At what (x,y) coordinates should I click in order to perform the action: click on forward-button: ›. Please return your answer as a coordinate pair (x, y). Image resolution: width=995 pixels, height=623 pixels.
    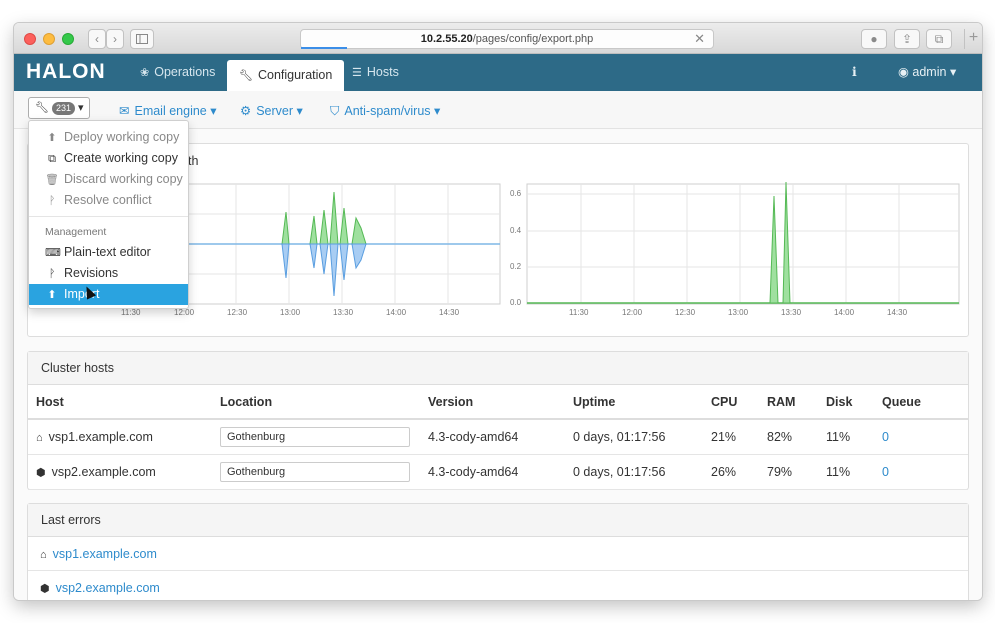
    Looking at the image, I should click on (115, 39).